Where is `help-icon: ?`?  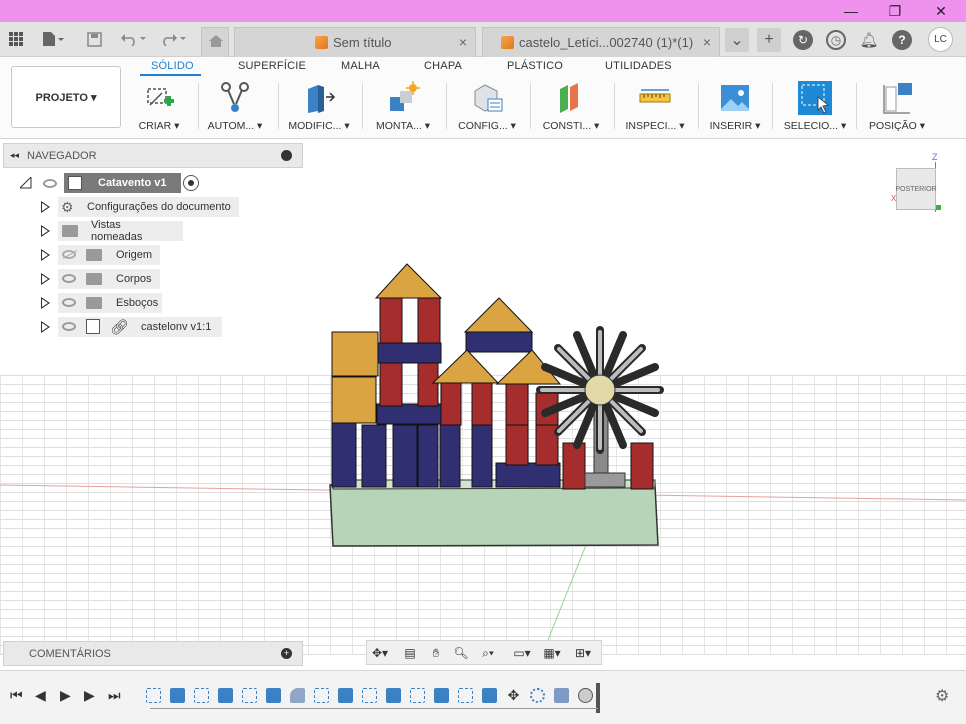
help-icon: ? is located at coordinates (902, 40).